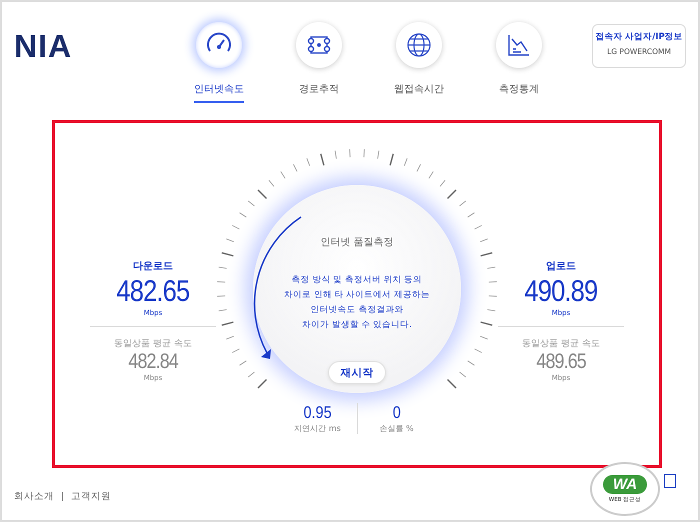 Image resolution: width=700 pixels, height=522 pixels. I want to click on upload-label: 업로드, so click(561, 266).